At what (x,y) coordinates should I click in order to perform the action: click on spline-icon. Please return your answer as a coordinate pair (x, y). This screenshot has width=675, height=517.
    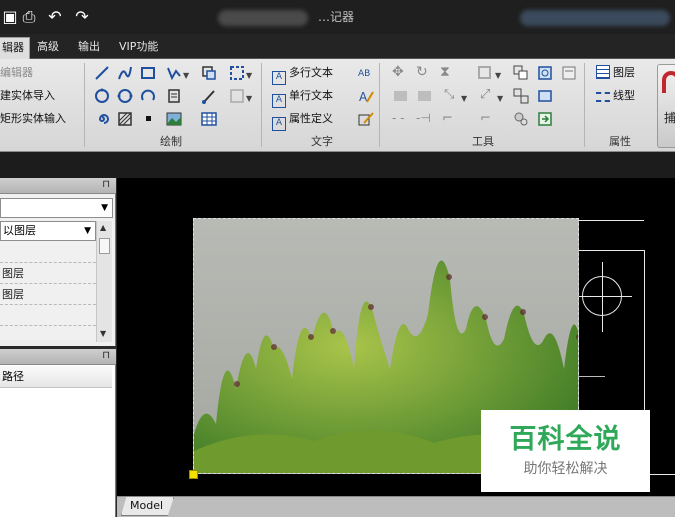
    Looking at the image, I should click on (174, 73).